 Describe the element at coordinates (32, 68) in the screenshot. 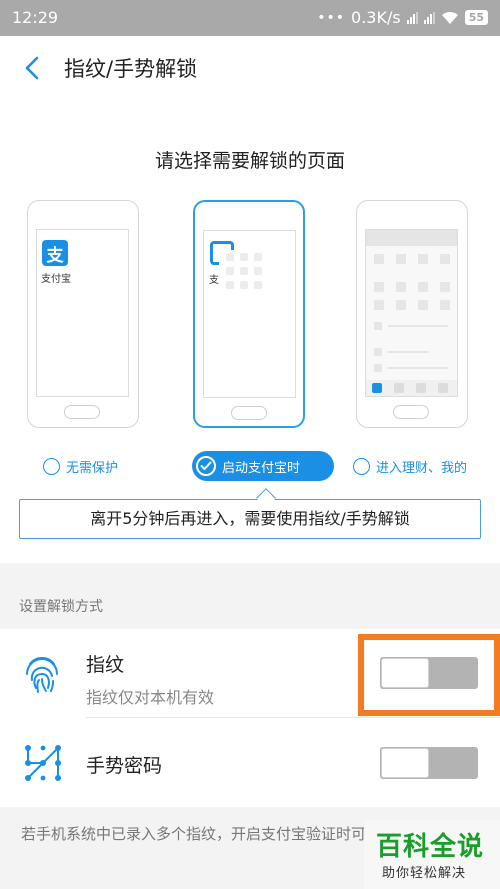

I see `back-arrow-icon` at that location.